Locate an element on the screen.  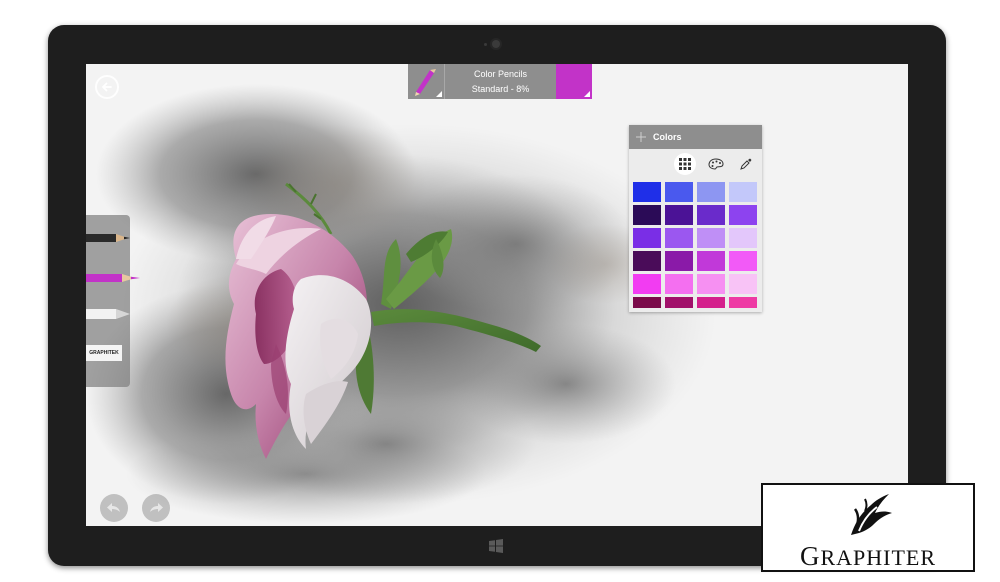
palette-tab is located at coordinates (716, 164).